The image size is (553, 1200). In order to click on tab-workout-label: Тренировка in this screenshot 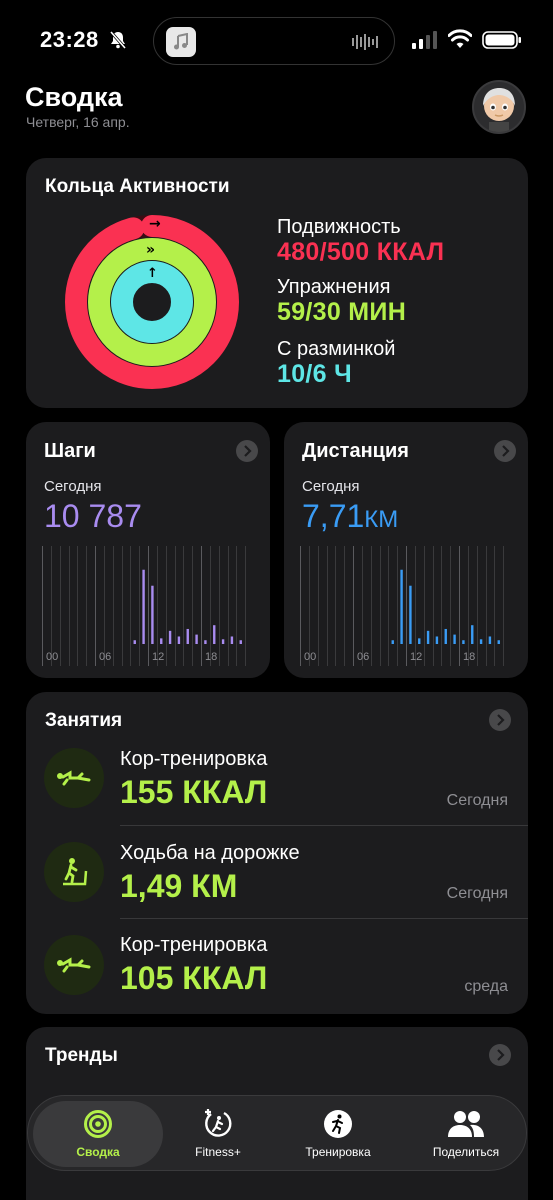, I will do `click(338, 1152)`.